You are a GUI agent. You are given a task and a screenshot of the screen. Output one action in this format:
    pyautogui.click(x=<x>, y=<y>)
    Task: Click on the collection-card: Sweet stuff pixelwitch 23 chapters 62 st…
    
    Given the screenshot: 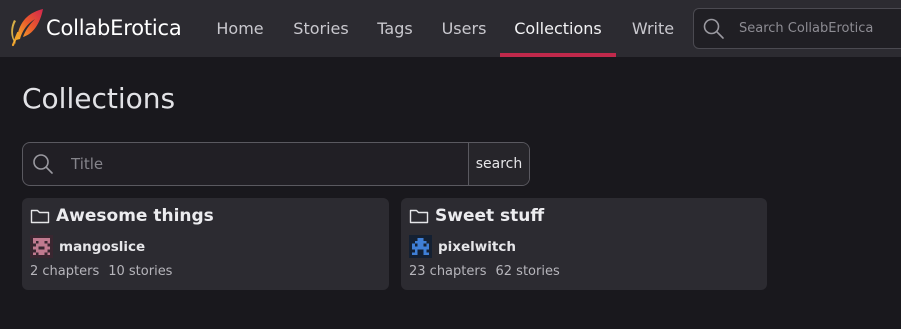 What is the action you would take?
    pyautogui.click(x=584, y=244)
    